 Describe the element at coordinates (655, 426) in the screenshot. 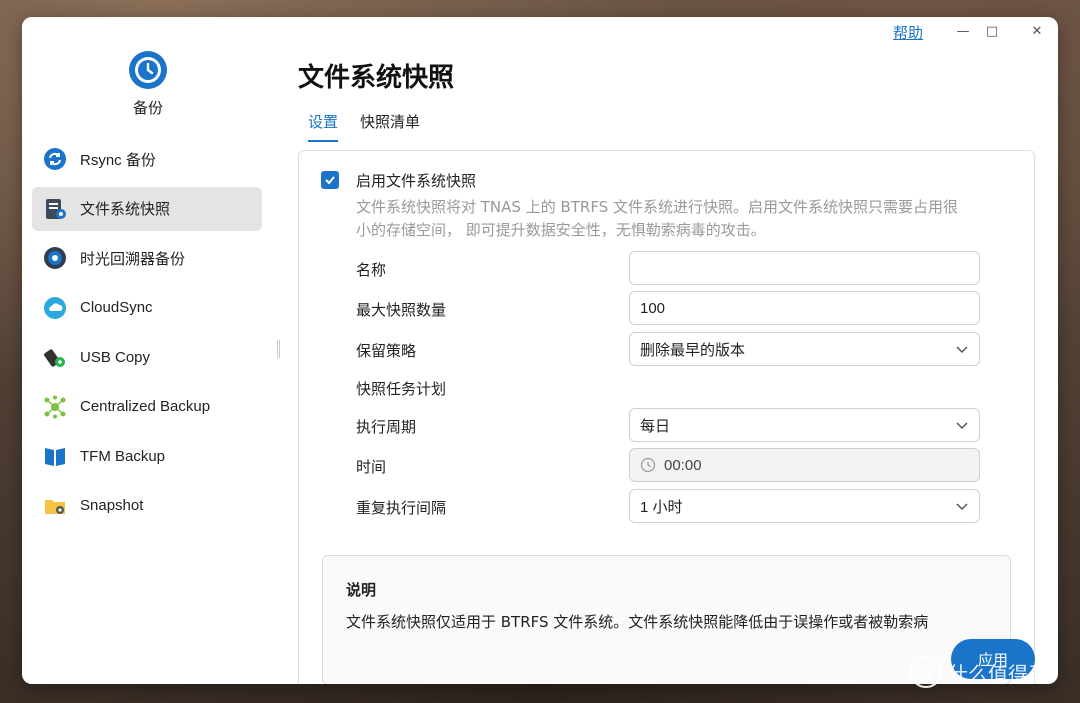

I see `period-value: 每日` at that location.